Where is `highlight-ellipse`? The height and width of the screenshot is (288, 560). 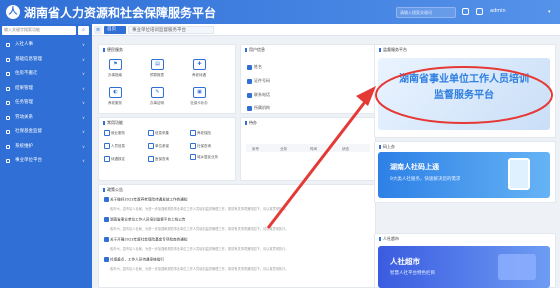 highlight-ellipse is located at coordinates (464, 95).